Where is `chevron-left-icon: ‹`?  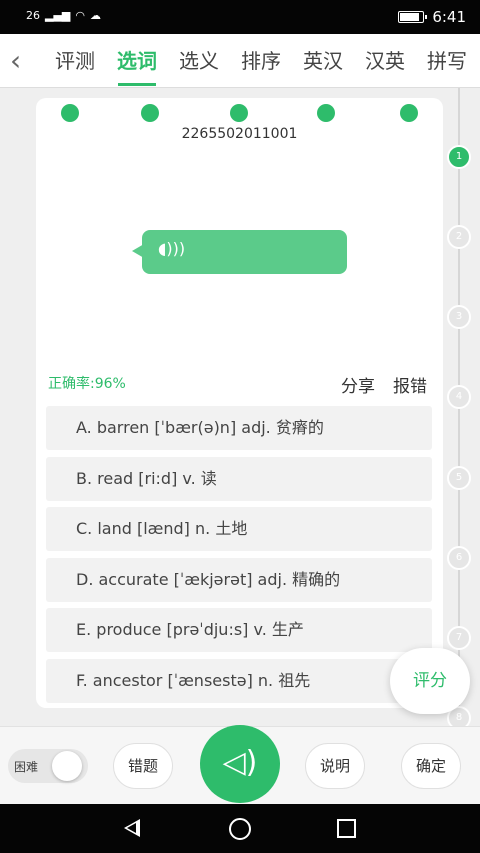 chevron-left-icon: ‹ is located at coordinates (16, 60).